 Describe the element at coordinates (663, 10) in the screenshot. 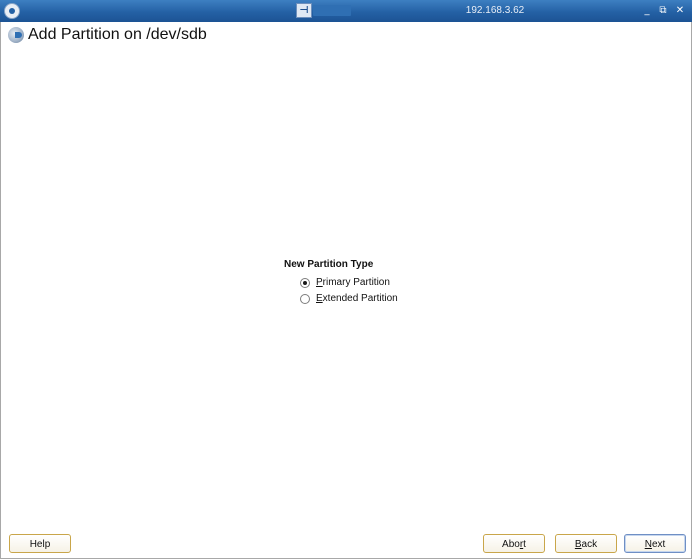

I see `restore-icon: ⧉` at that location.